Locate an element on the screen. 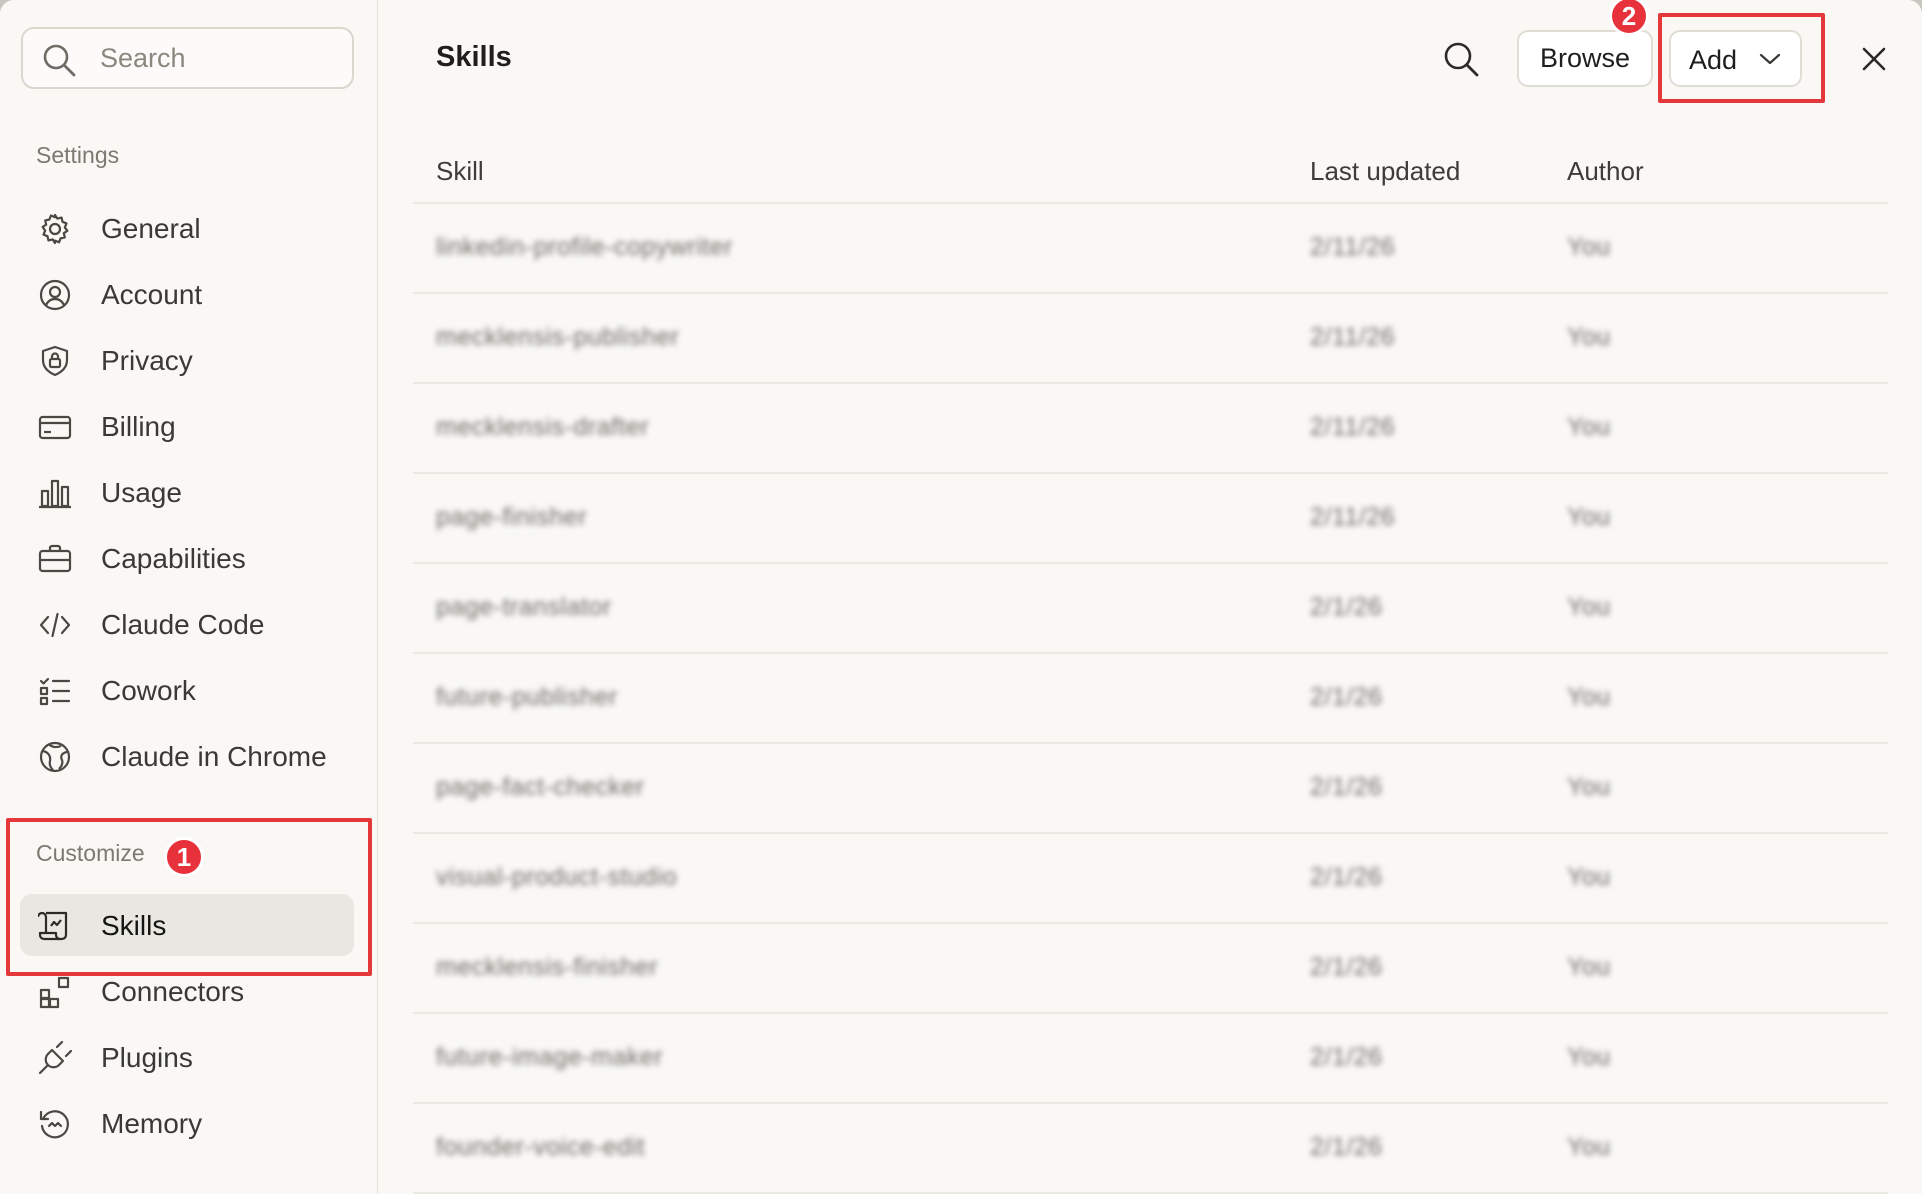 Image resolution: width=1922 pixels, height=1194 pixels. skill-name: visual-product-studio is located at coordinates (557, 877).